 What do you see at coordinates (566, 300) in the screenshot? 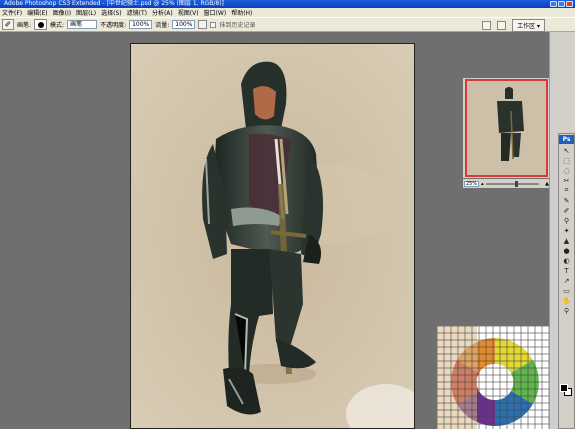
I see `hand-tool-icon: ✋` at bounding box center [566, 300].